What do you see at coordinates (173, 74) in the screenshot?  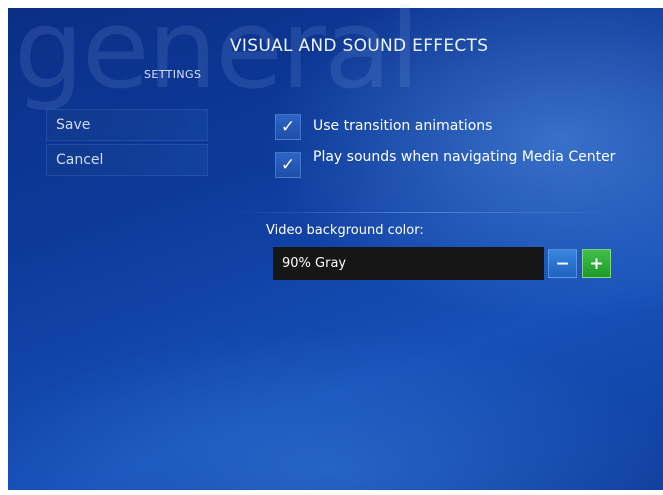 I see `section-label: SETTINGS` at bounding box center [173, 74].